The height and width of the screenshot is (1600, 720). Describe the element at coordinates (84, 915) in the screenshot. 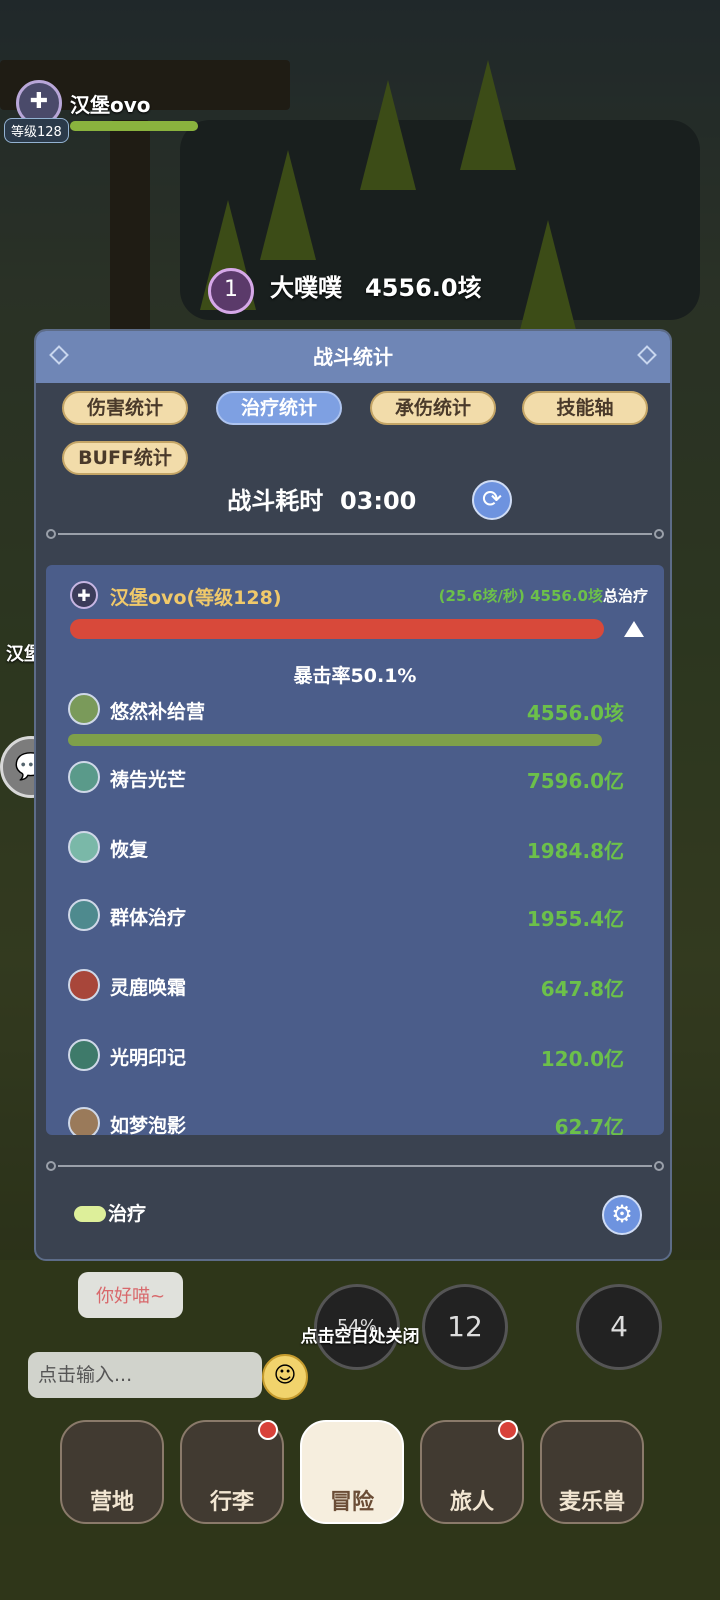

I see `group-heal-icon` at that location.